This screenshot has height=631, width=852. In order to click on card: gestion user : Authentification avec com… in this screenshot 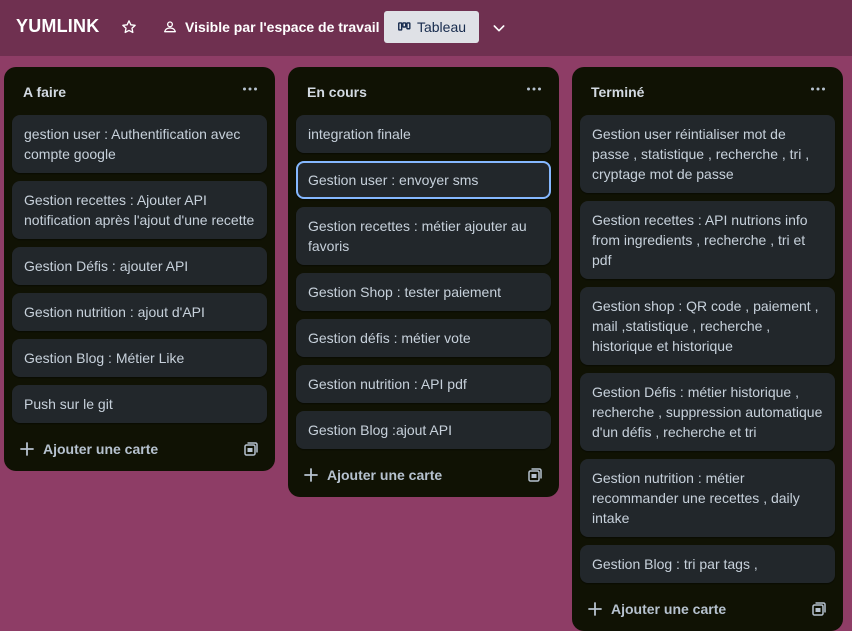, I will do `click(139, 144)`.